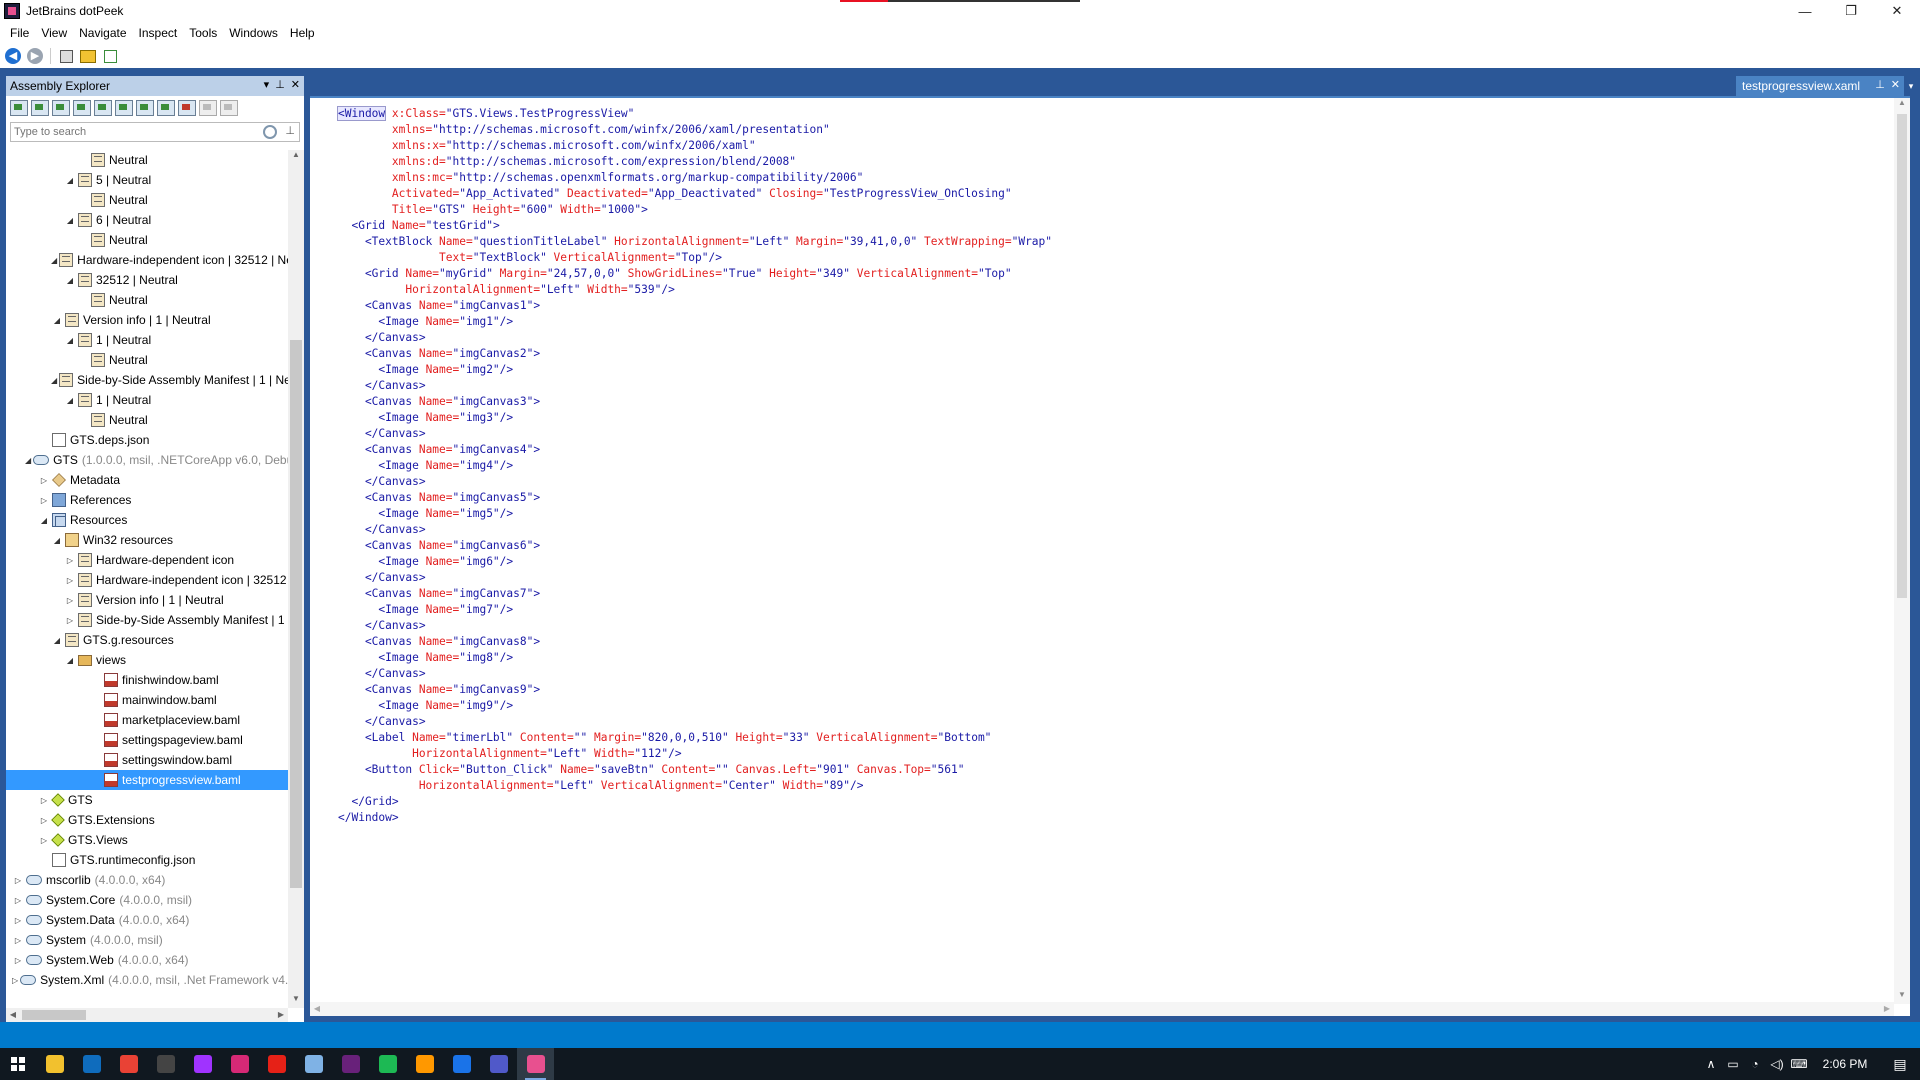 This screenshot has height=1080, width=1920. Describe the element at coordinates (147, 600) in the screenshot. I see `tree-node: ▷ Version info | 1 | Neutral` at that location.